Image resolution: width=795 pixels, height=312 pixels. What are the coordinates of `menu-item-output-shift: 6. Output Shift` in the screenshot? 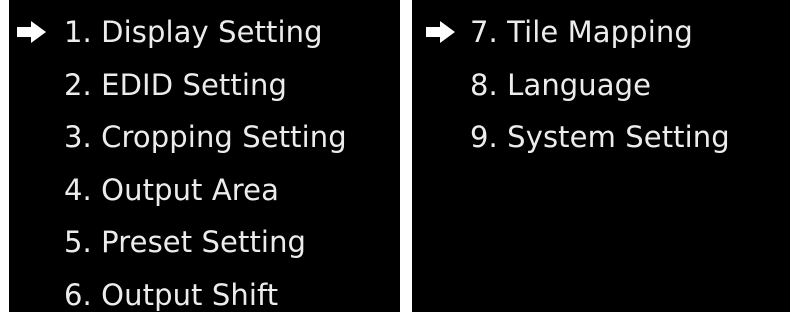 It's located at (204, 290).